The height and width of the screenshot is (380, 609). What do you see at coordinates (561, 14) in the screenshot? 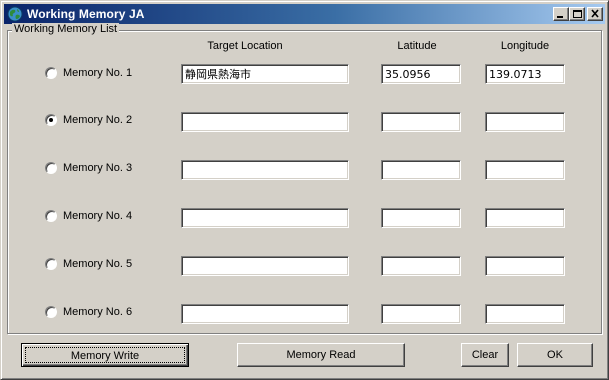
I see `minimize-button` at bounding box center [561, 14].